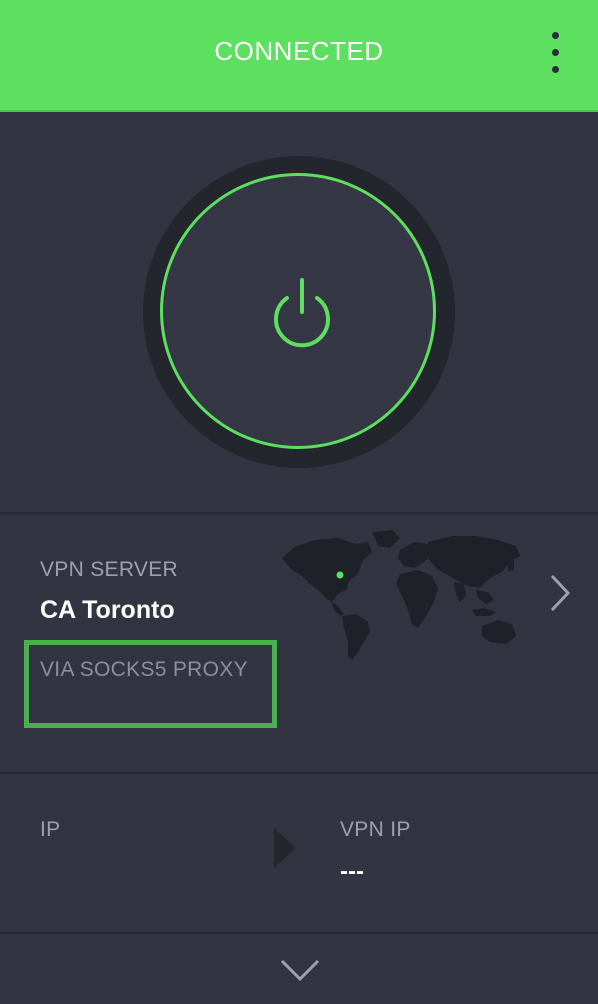 This screenshot has height=1004, width=598. What do you see at coordinates (299, 51) in the screenshot?
I see `connection-status: CONNECTED` at bounding box center [299, 51].